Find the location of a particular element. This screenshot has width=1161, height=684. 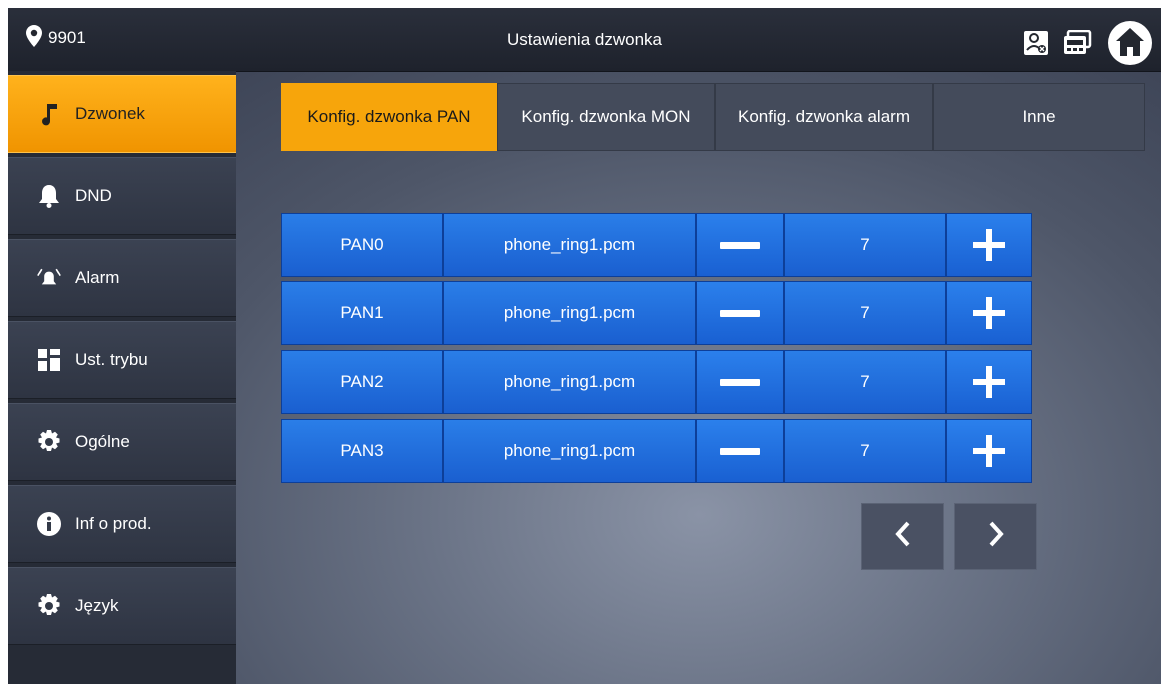

tab-pan-ringtone: Konfig. dzwonka PAN is located at coordinates (389, 117).